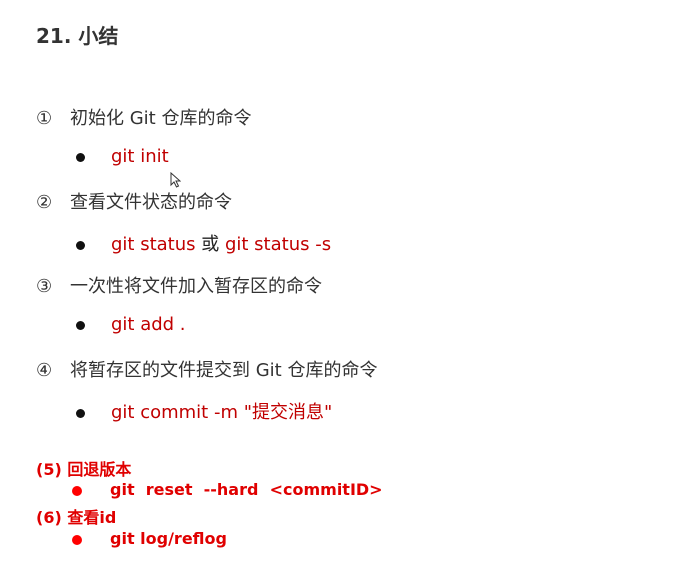 This screenshot has width=673, height=567. What do you see at coordinates (84, 469) in the screenshot?
I see `extra-label: (5) 回退版本` at bounding box center [84, 469].